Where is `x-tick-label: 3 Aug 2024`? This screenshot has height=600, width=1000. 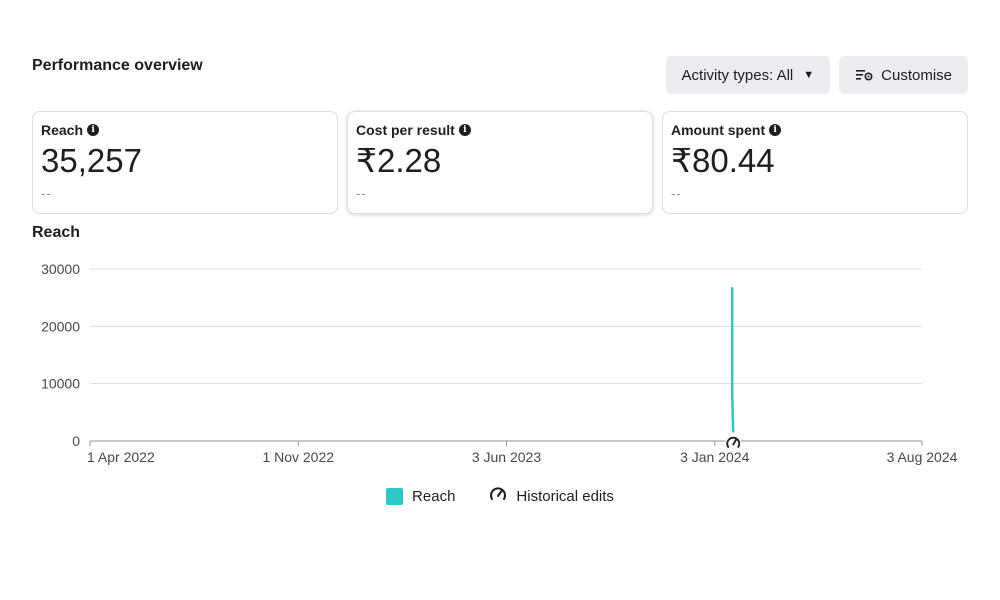
x-tick-label: 3 Aug 2024 is located at coordinates (922, 457).